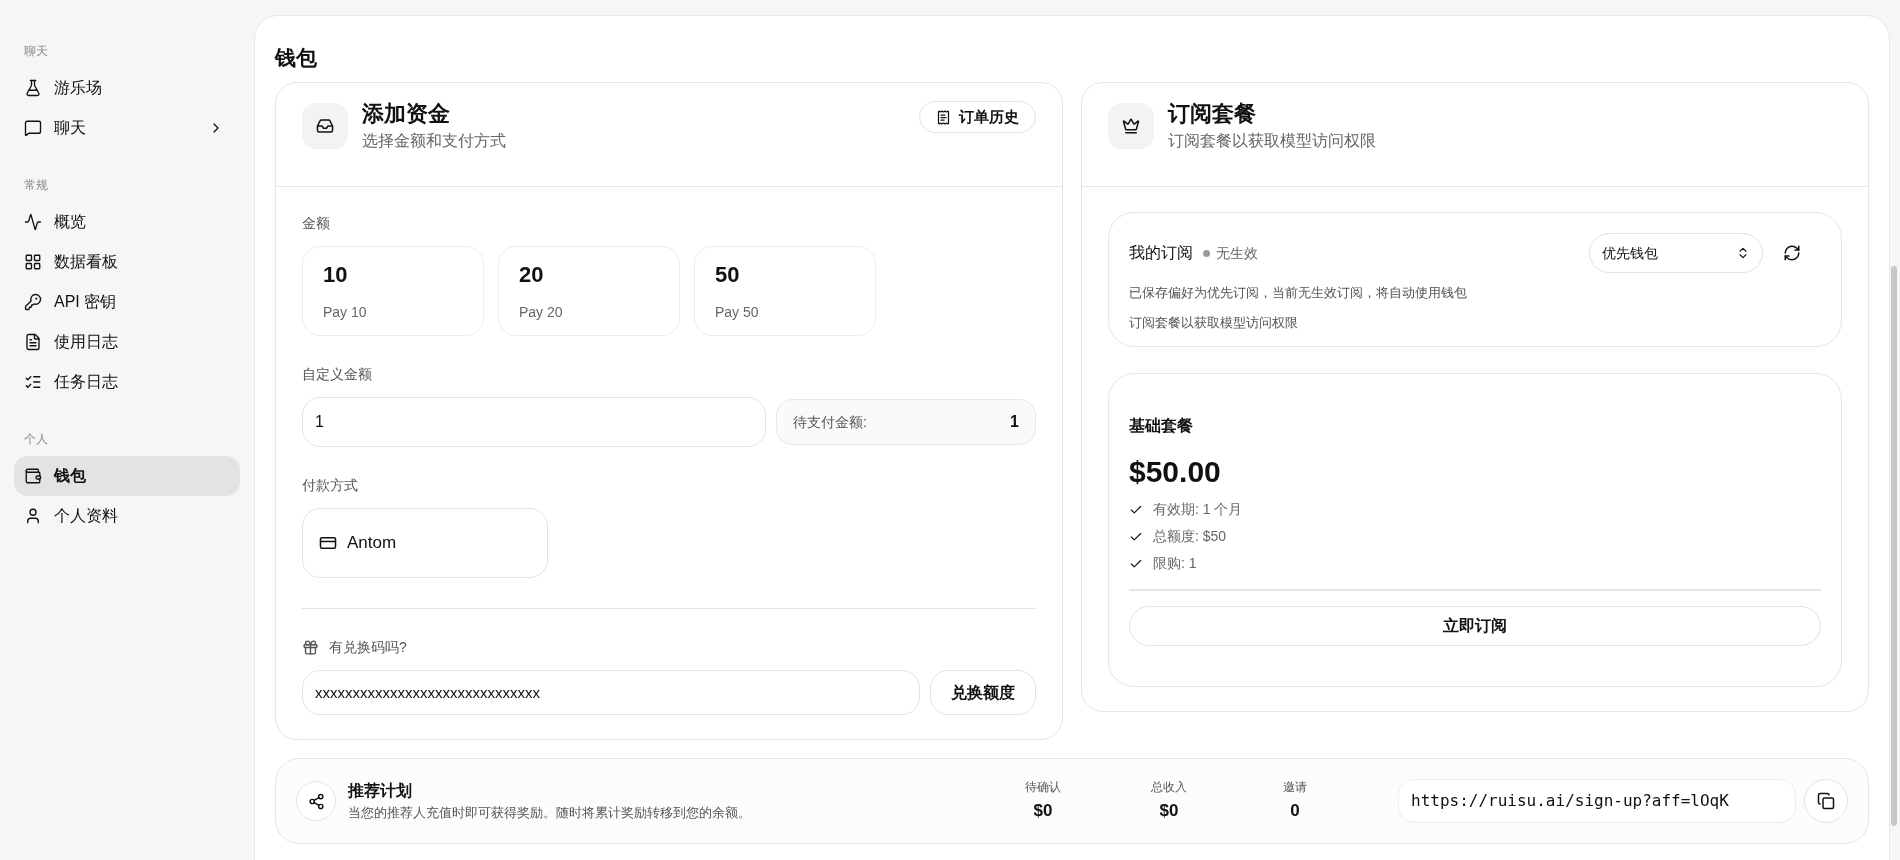 The height and width of the screenshot is (860, 1900). What do you see at coordinates (295, 58) in the screenshot?
I see `page-title: 钱包` at bounding box center [295, 58].